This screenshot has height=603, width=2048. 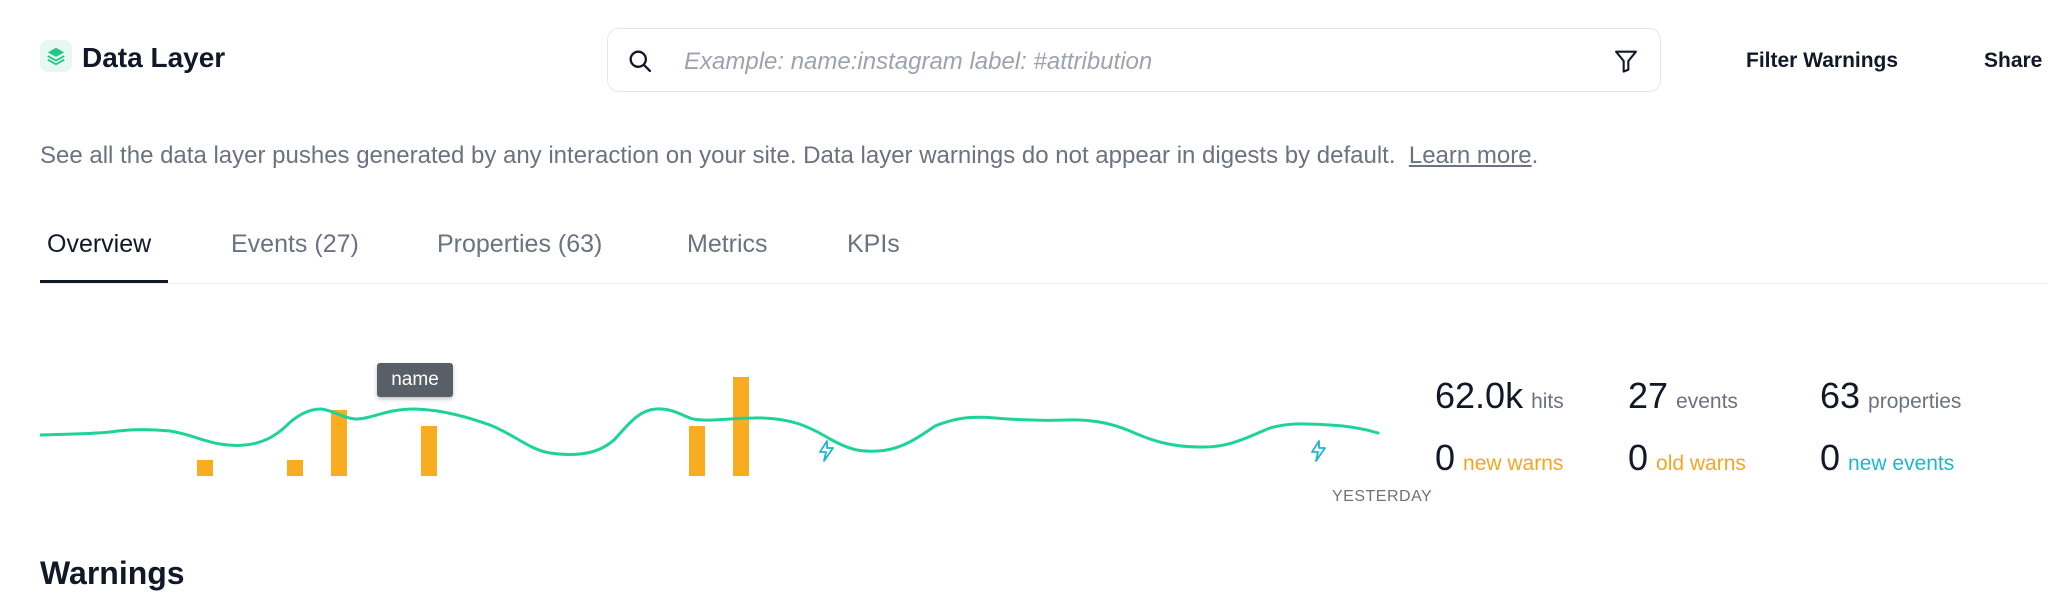 I want to click on hits-line, so click(x=710, y=431).